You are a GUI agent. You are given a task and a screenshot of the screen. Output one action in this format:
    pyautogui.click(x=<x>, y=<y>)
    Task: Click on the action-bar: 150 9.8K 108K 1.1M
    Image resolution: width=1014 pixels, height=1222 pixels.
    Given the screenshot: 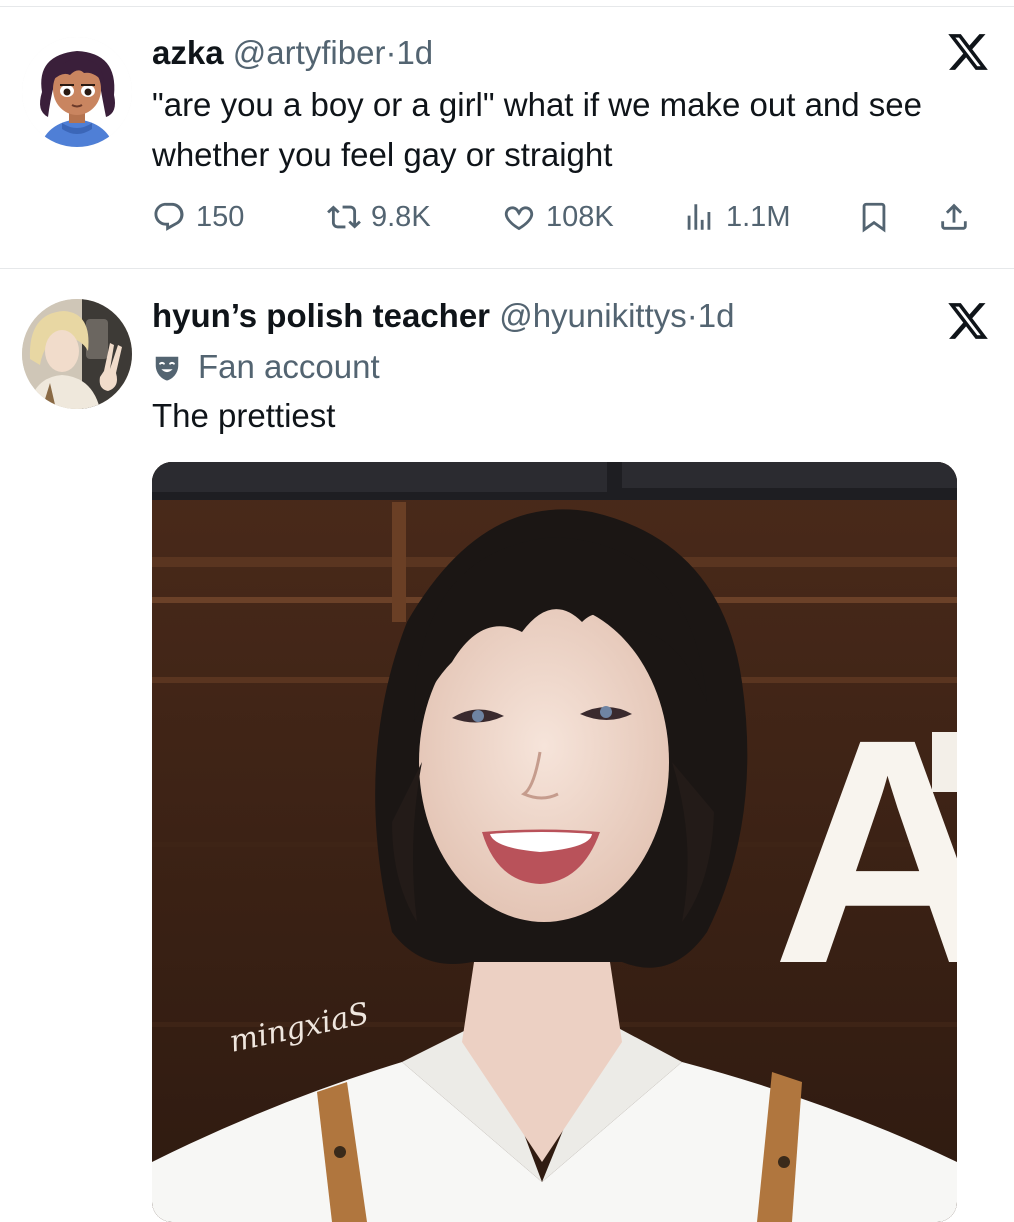 What is the action you would take?
    pyautogui.click(x=574, y=217)
    